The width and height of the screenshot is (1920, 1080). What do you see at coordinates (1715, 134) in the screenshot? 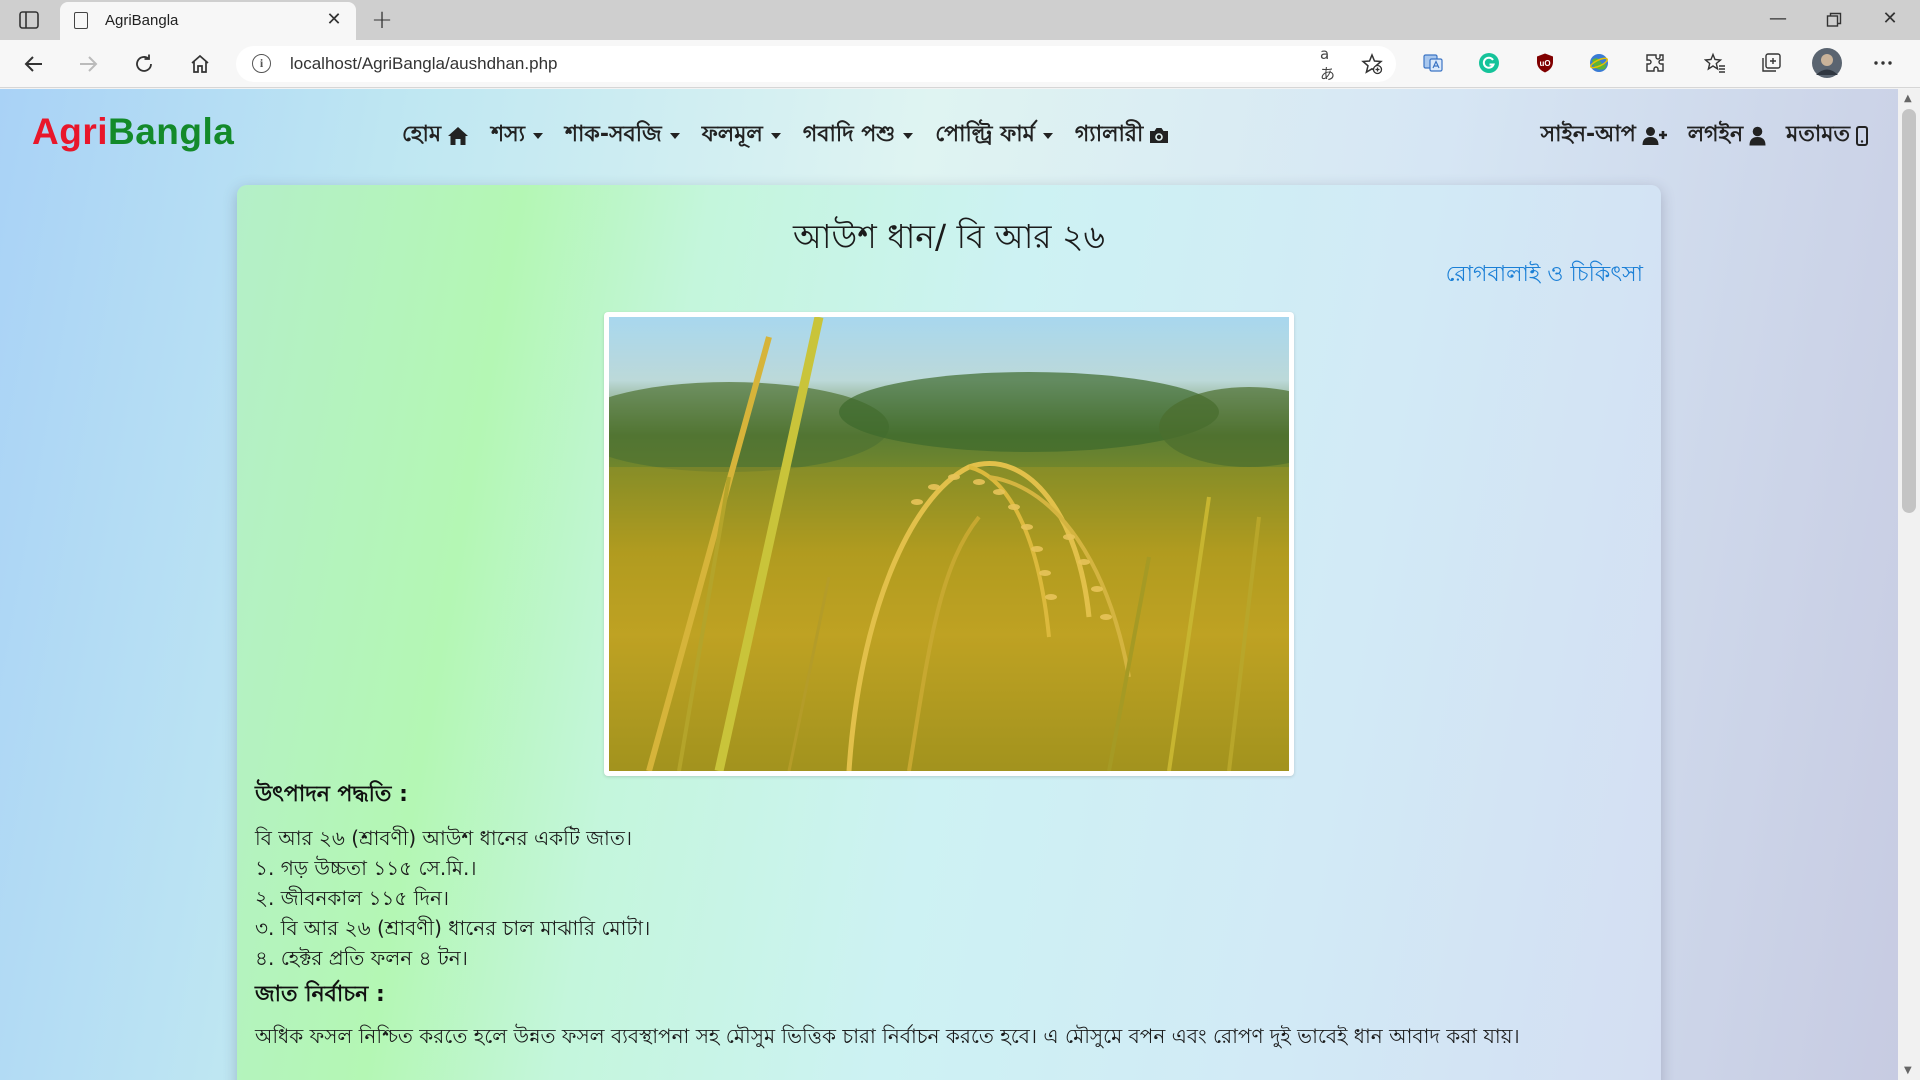
I see `menu-label: লগইন` at bounding box center [1715, 134].